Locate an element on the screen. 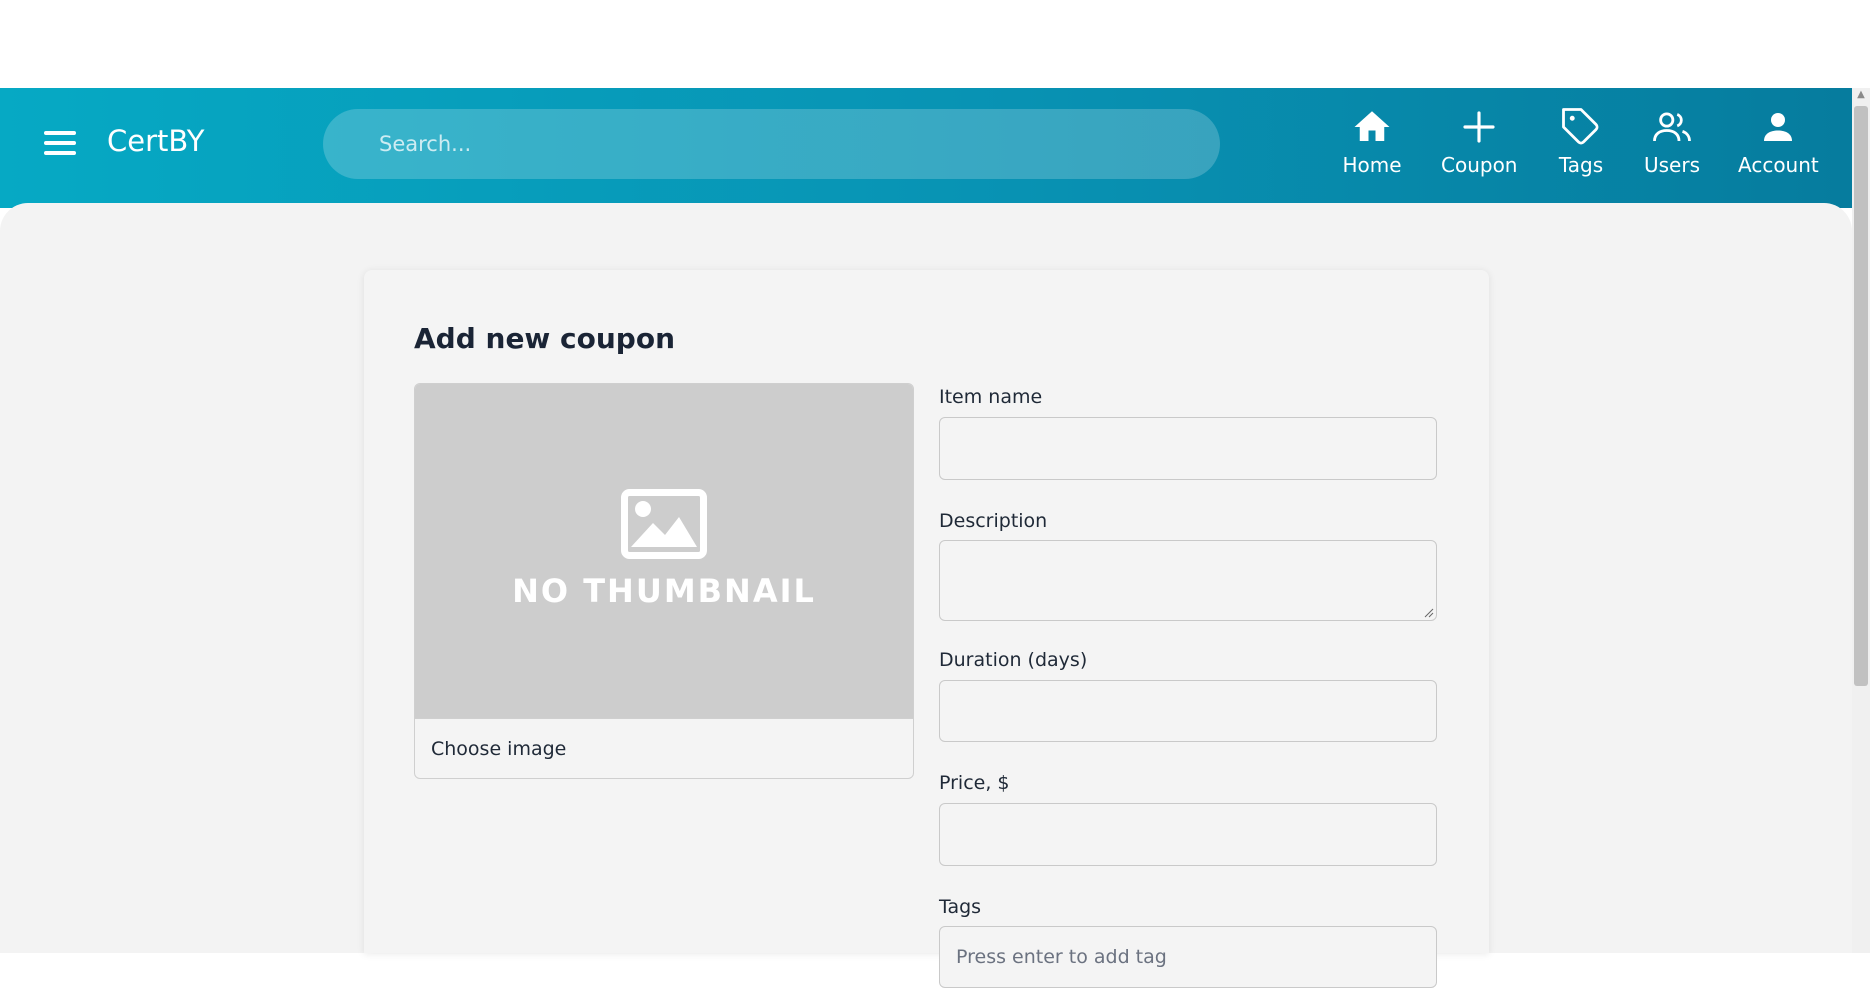  thumbnail-preview: NO THUMBNAIL is located at coordinates (664, 551).